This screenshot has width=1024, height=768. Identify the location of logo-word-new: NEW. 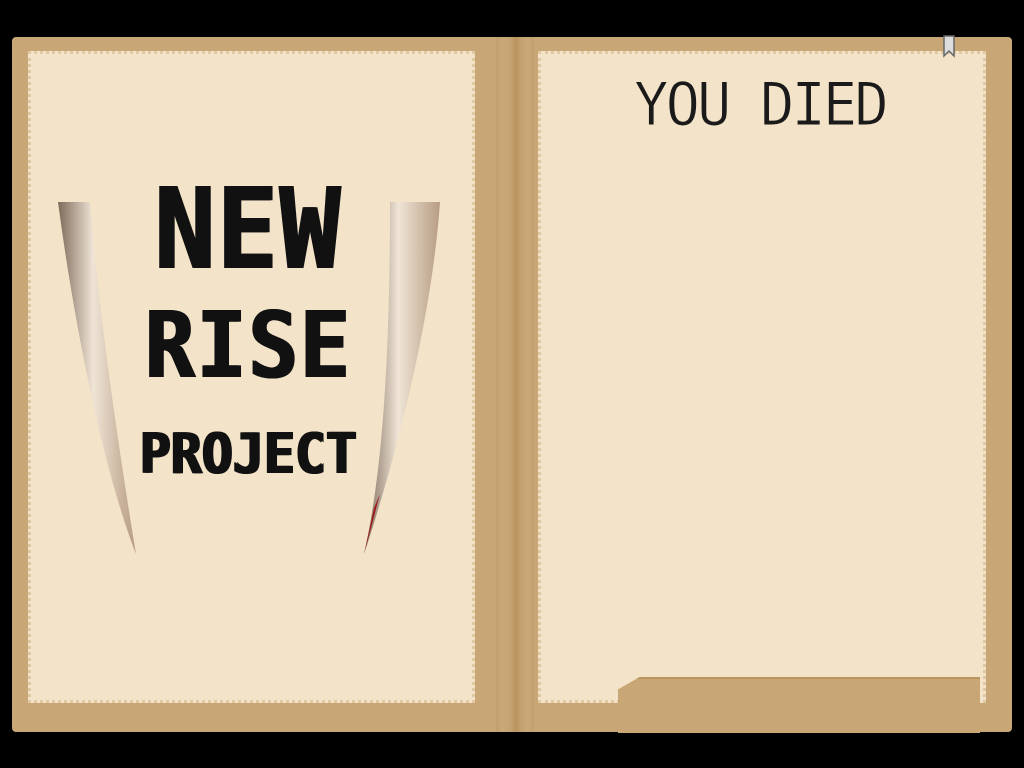
(248, 230).